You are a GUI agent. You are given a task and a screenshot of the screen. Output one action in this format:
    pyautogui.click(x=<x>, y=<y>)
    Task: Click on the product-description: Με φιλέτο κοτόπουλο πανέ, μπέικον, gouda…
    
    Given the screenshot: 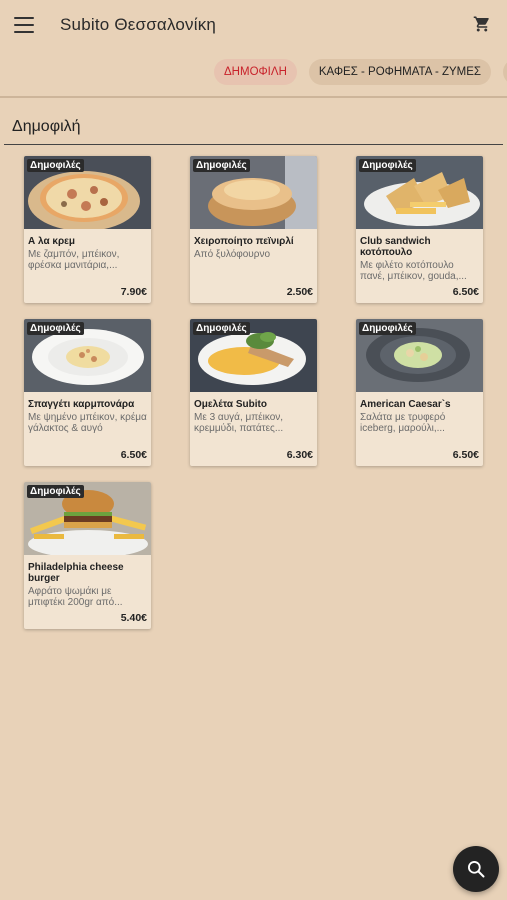 What is the action you would take?
    pyautogui.click(x=413, y=271)
    